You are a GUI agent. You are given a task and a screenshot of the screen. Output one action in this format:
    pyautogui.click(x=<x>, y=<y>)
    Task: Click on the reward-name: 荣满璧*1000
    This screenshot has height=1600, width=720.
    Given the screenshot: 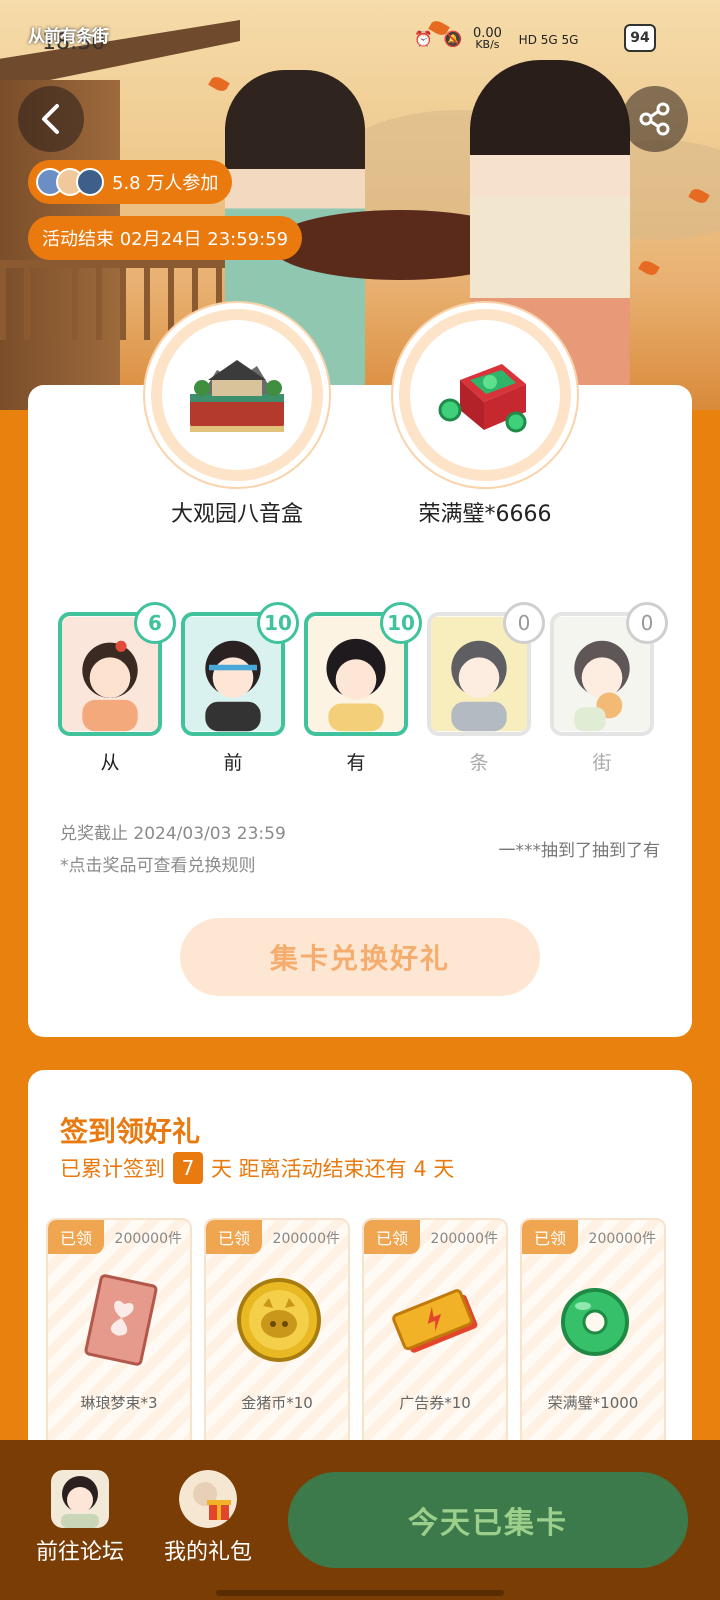 What is the action you would take?
    pyautogui.click(x=593, y=1403)
    